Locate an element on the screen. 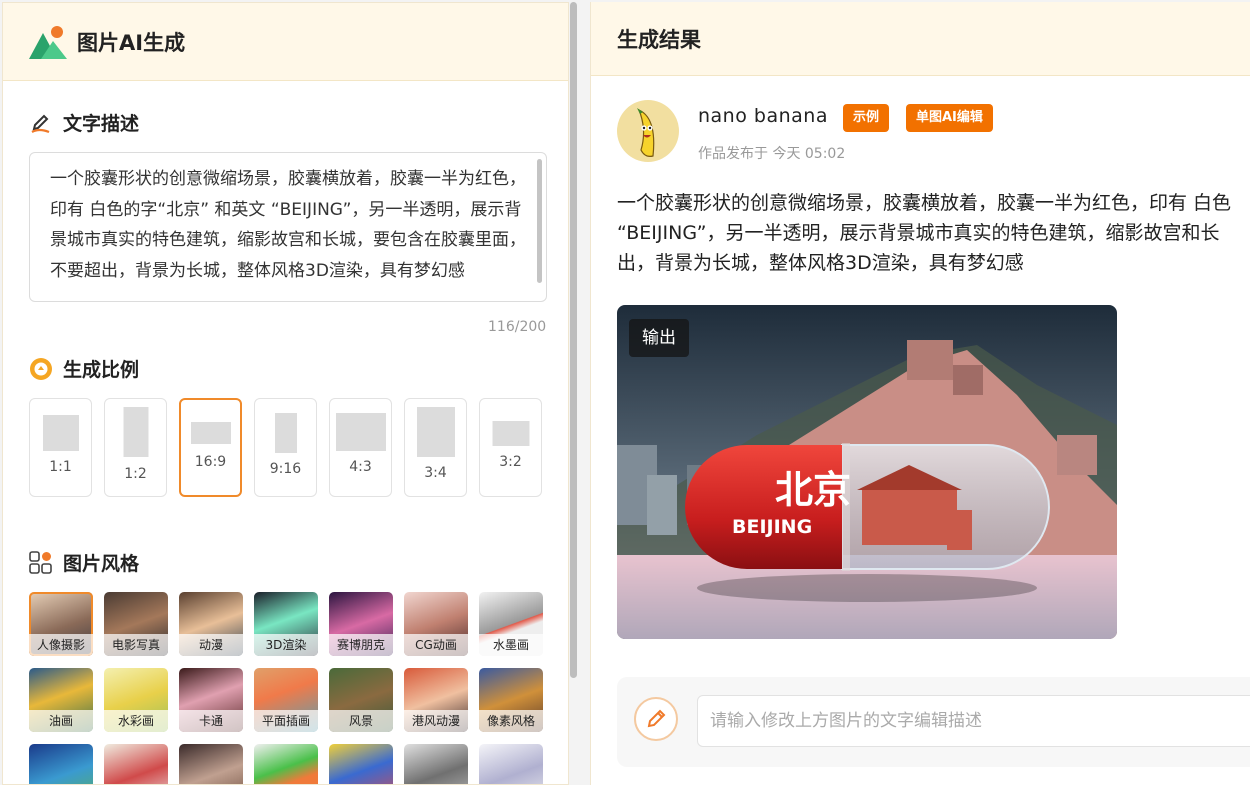 Image resolution: width=1250 pixels, height=785 pixels. description-section-title: 文字描述 is located at coordinates (84, 122).